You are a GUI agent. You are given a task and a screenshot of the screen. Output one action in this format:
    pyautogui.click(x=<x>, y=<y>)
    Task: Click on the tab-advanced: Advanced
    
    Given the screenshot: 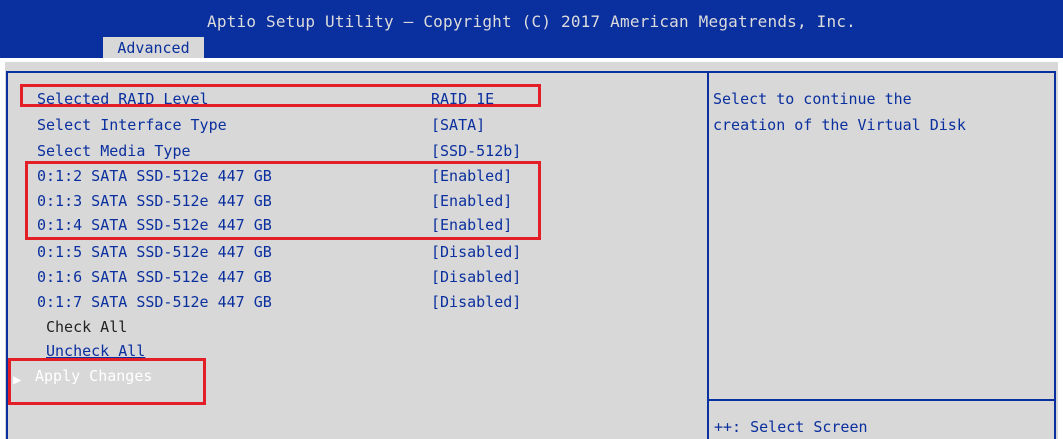 What is the action you would take?
    pyautogui.click(x=153, y=47)
    